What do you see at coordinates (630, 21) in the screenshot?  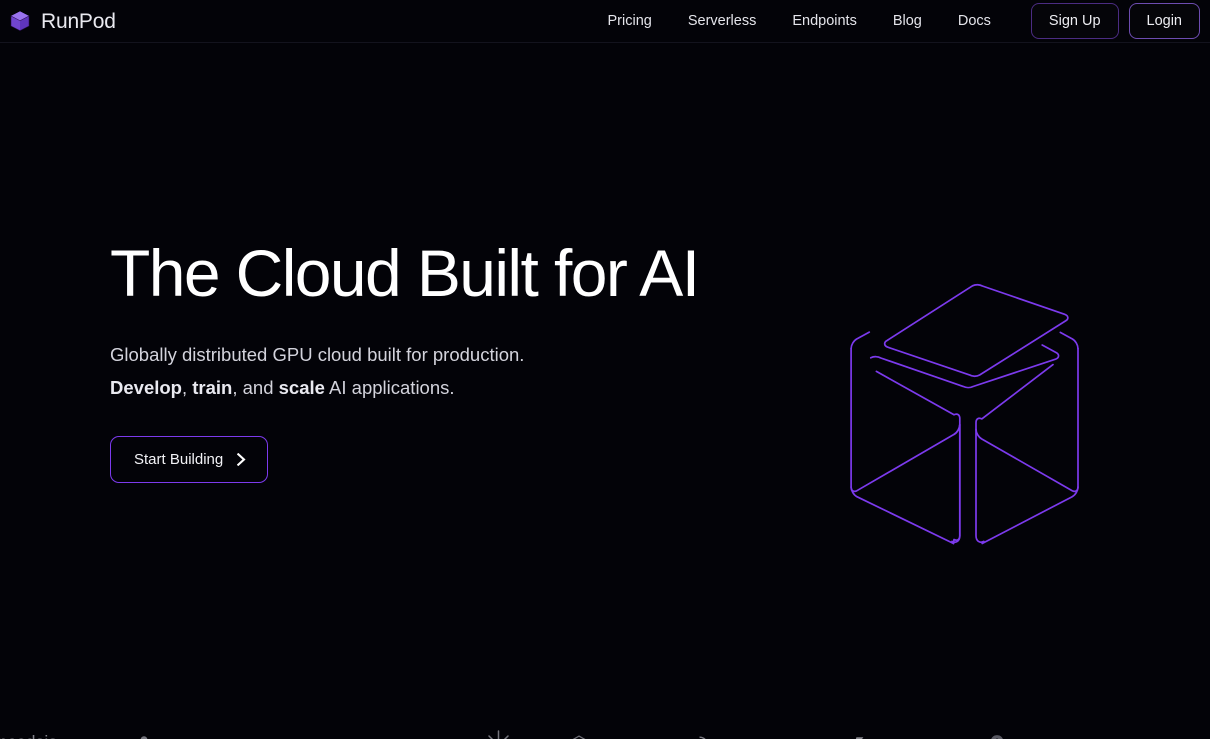 I see `nav-link-pricing: Pricing` at bounding box center [630, 21].